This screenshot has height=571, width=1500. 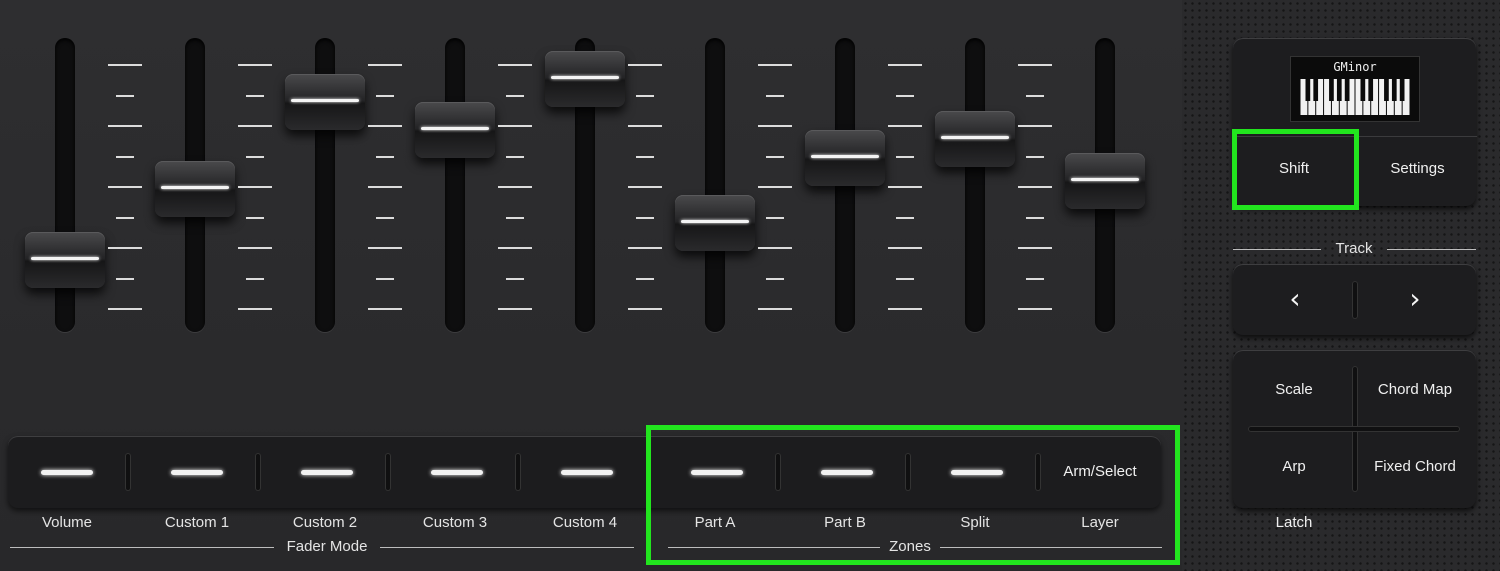 What do you see at coordinates (1294, 389) in the screenshot?
I see `scale-button: Scale` at bounding box center [1294, 389].